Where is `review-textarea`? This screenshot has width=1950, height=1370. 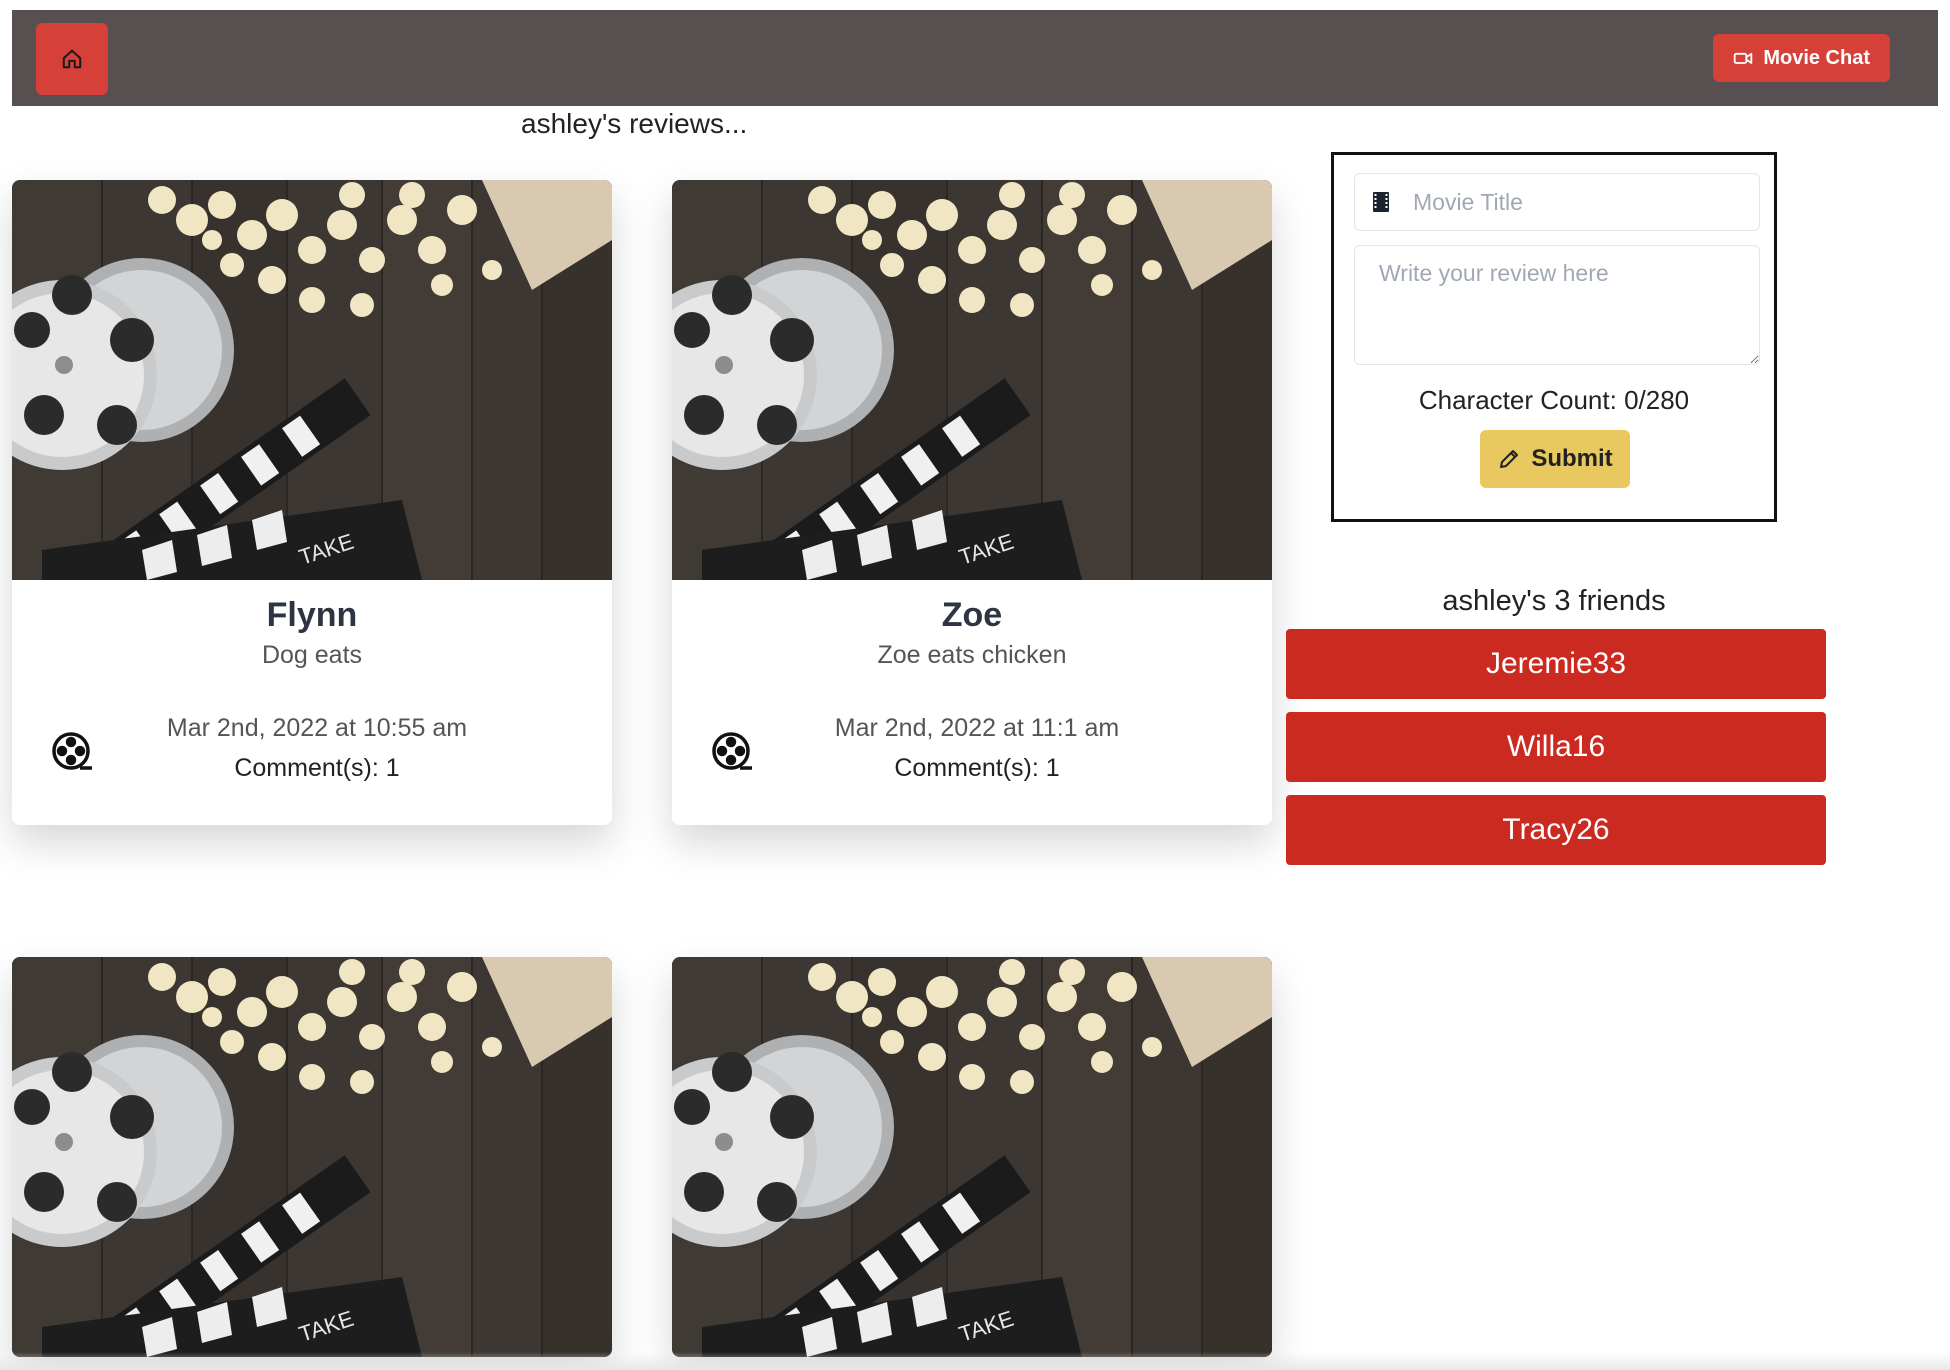 review-textarea is located at coordinates (1557, 305).